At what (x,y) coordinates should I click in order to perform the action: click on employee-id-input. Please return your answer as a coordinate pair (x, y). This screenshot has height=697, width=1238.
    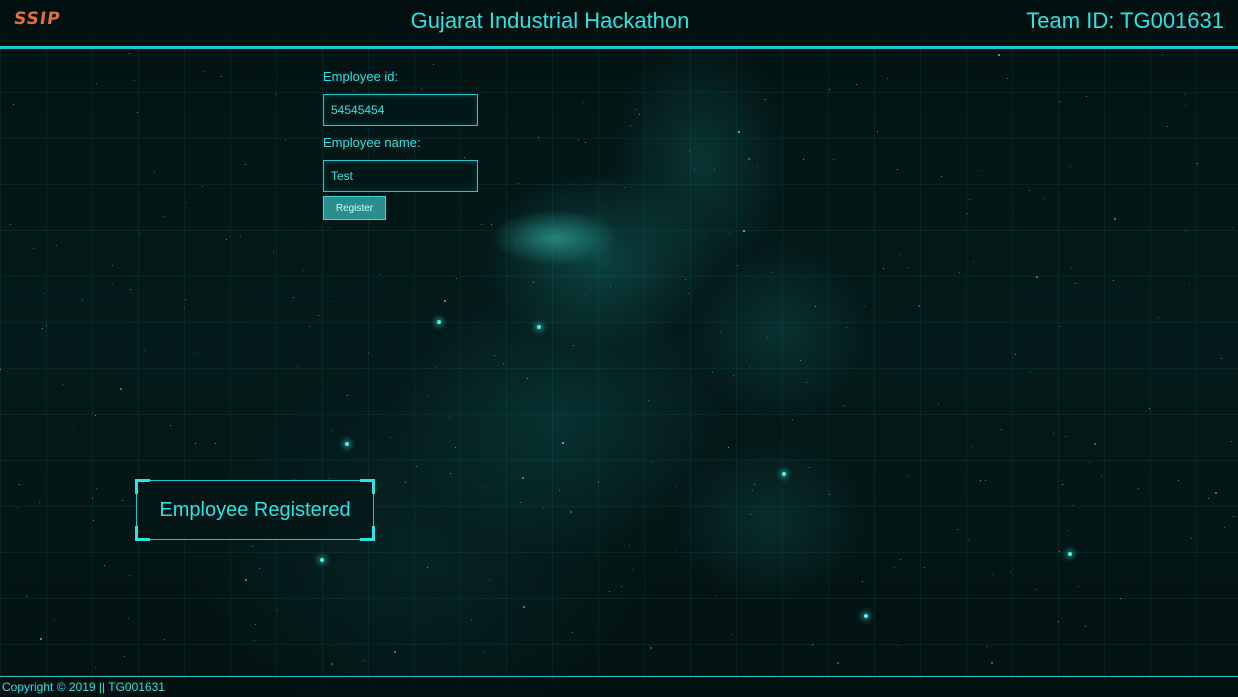
    Looking at the image, I should click on (400, 110).